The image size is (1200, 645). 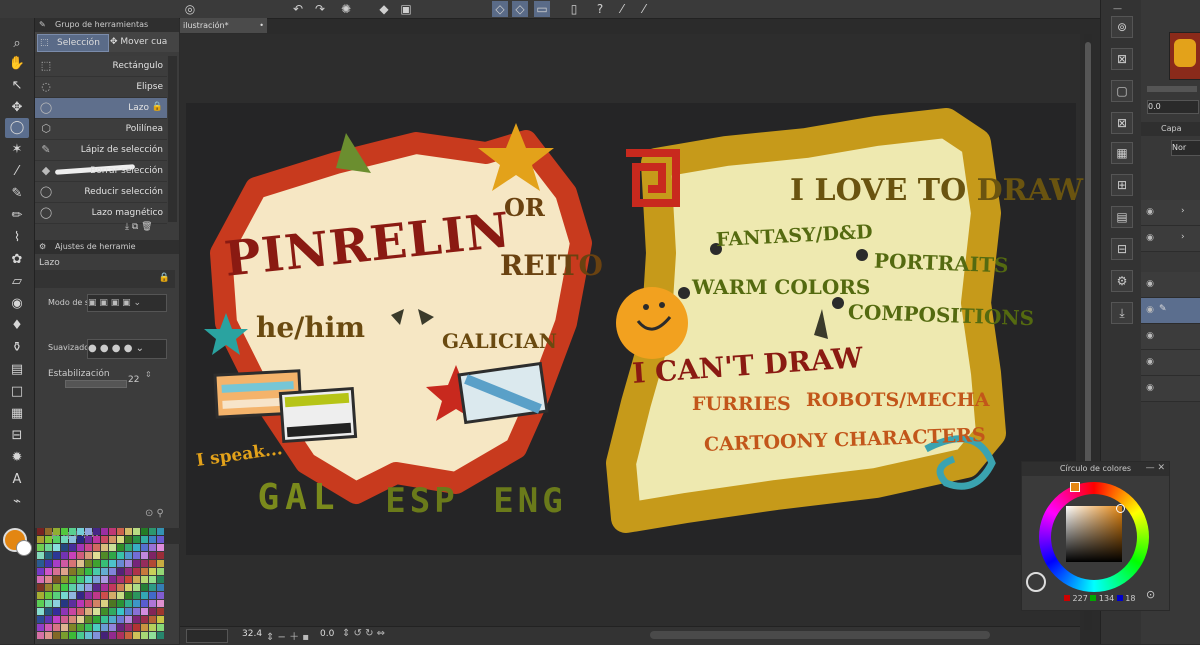 I want to click on folder-chevron-icon: ›, so click(x=1183, y=211).